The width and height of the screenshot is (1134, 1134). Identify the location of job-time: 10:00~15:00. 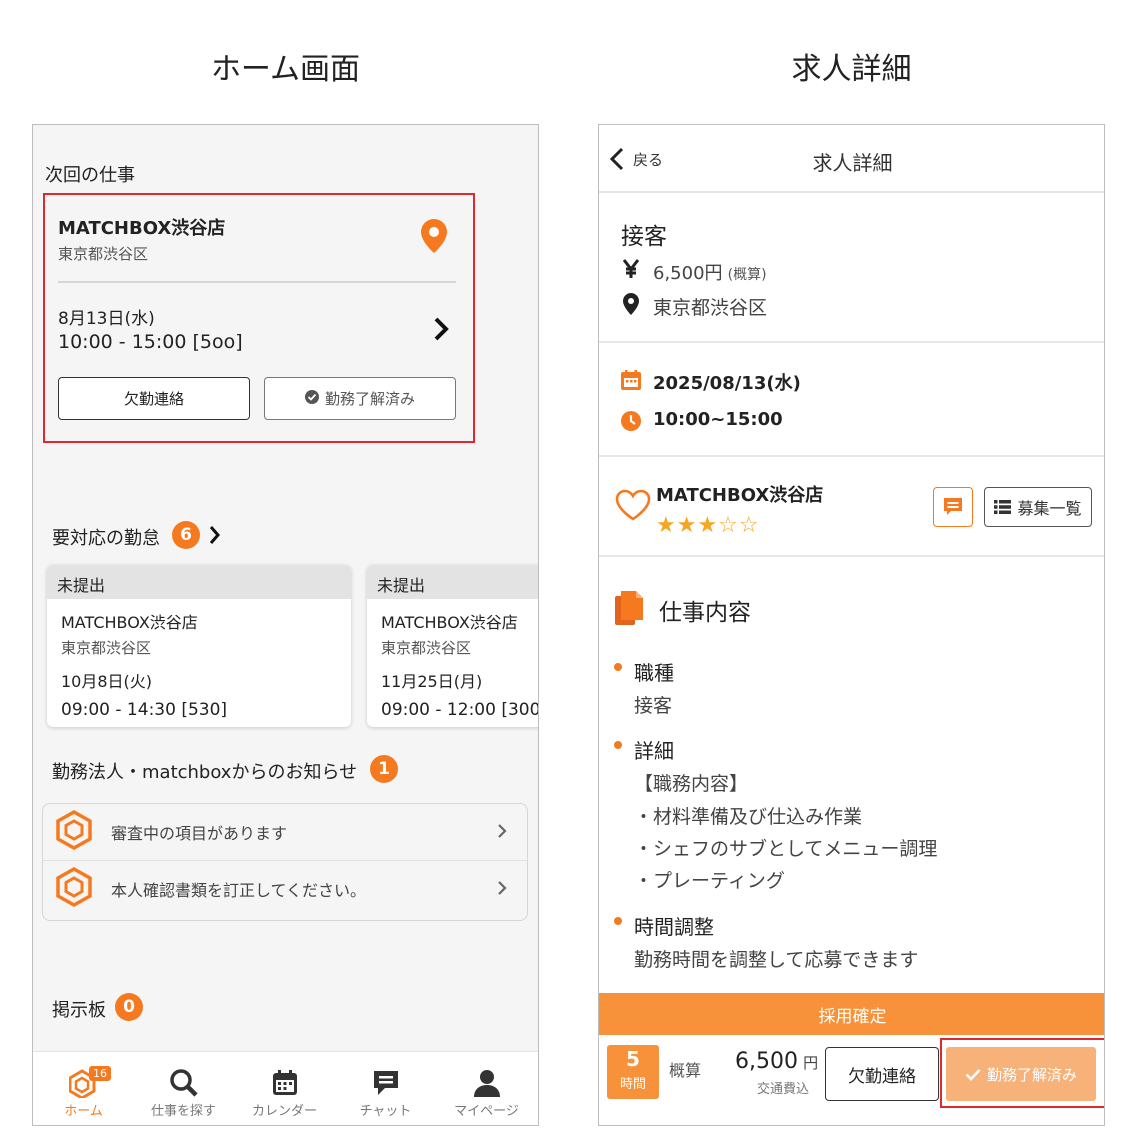
(718, 419).